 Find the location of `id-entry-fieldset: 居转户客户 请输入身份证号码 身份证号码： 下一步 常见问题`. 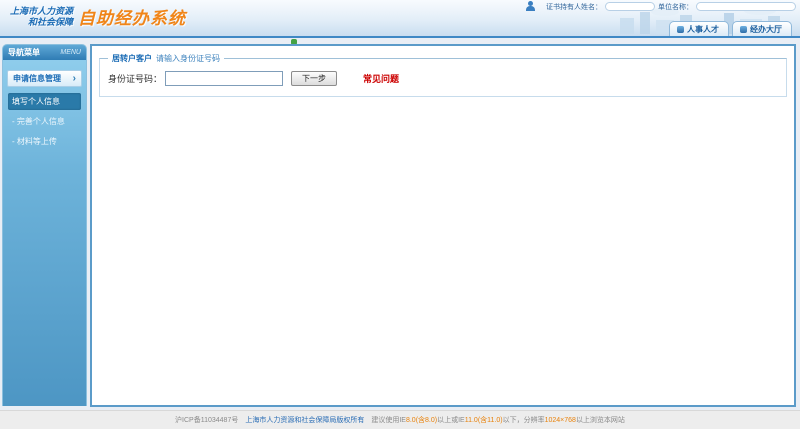

id-entry-fieldset: 居转户客户 请输入身份证号码 身份证号码： 下一步 常见问题 is located at coordinates (443, 75).